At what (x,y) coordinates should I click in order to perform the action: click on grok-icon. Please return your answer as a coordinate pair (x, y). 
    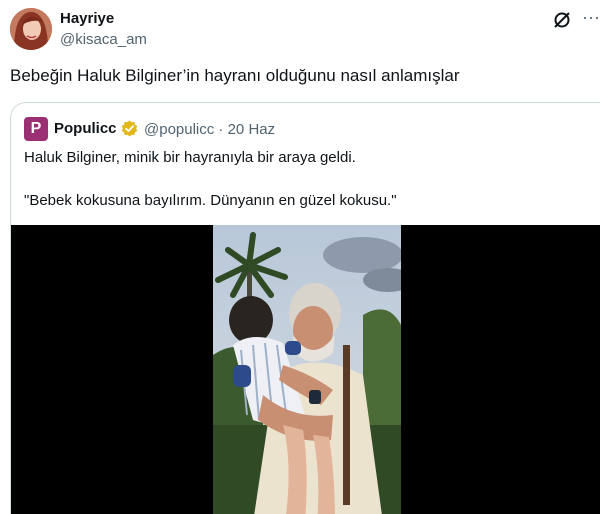
    Looking at the image, I should click on (562, 20).